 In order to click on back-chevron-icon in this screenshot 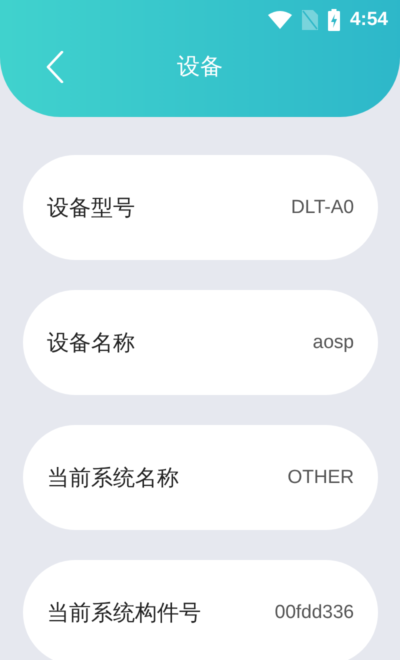, I will do `click(55, 67)`.